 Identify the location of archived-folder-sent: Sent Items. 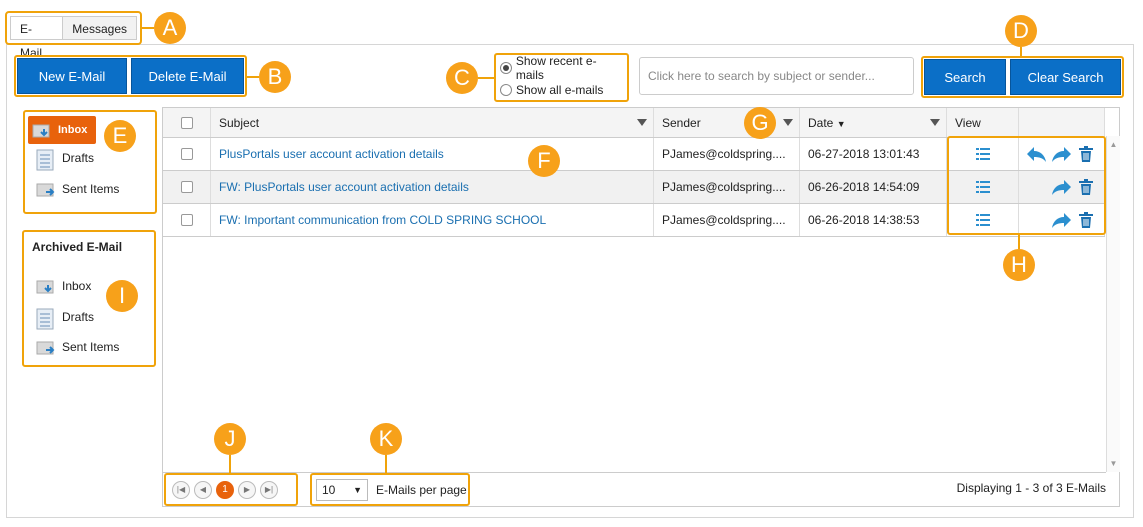
(77, 347).